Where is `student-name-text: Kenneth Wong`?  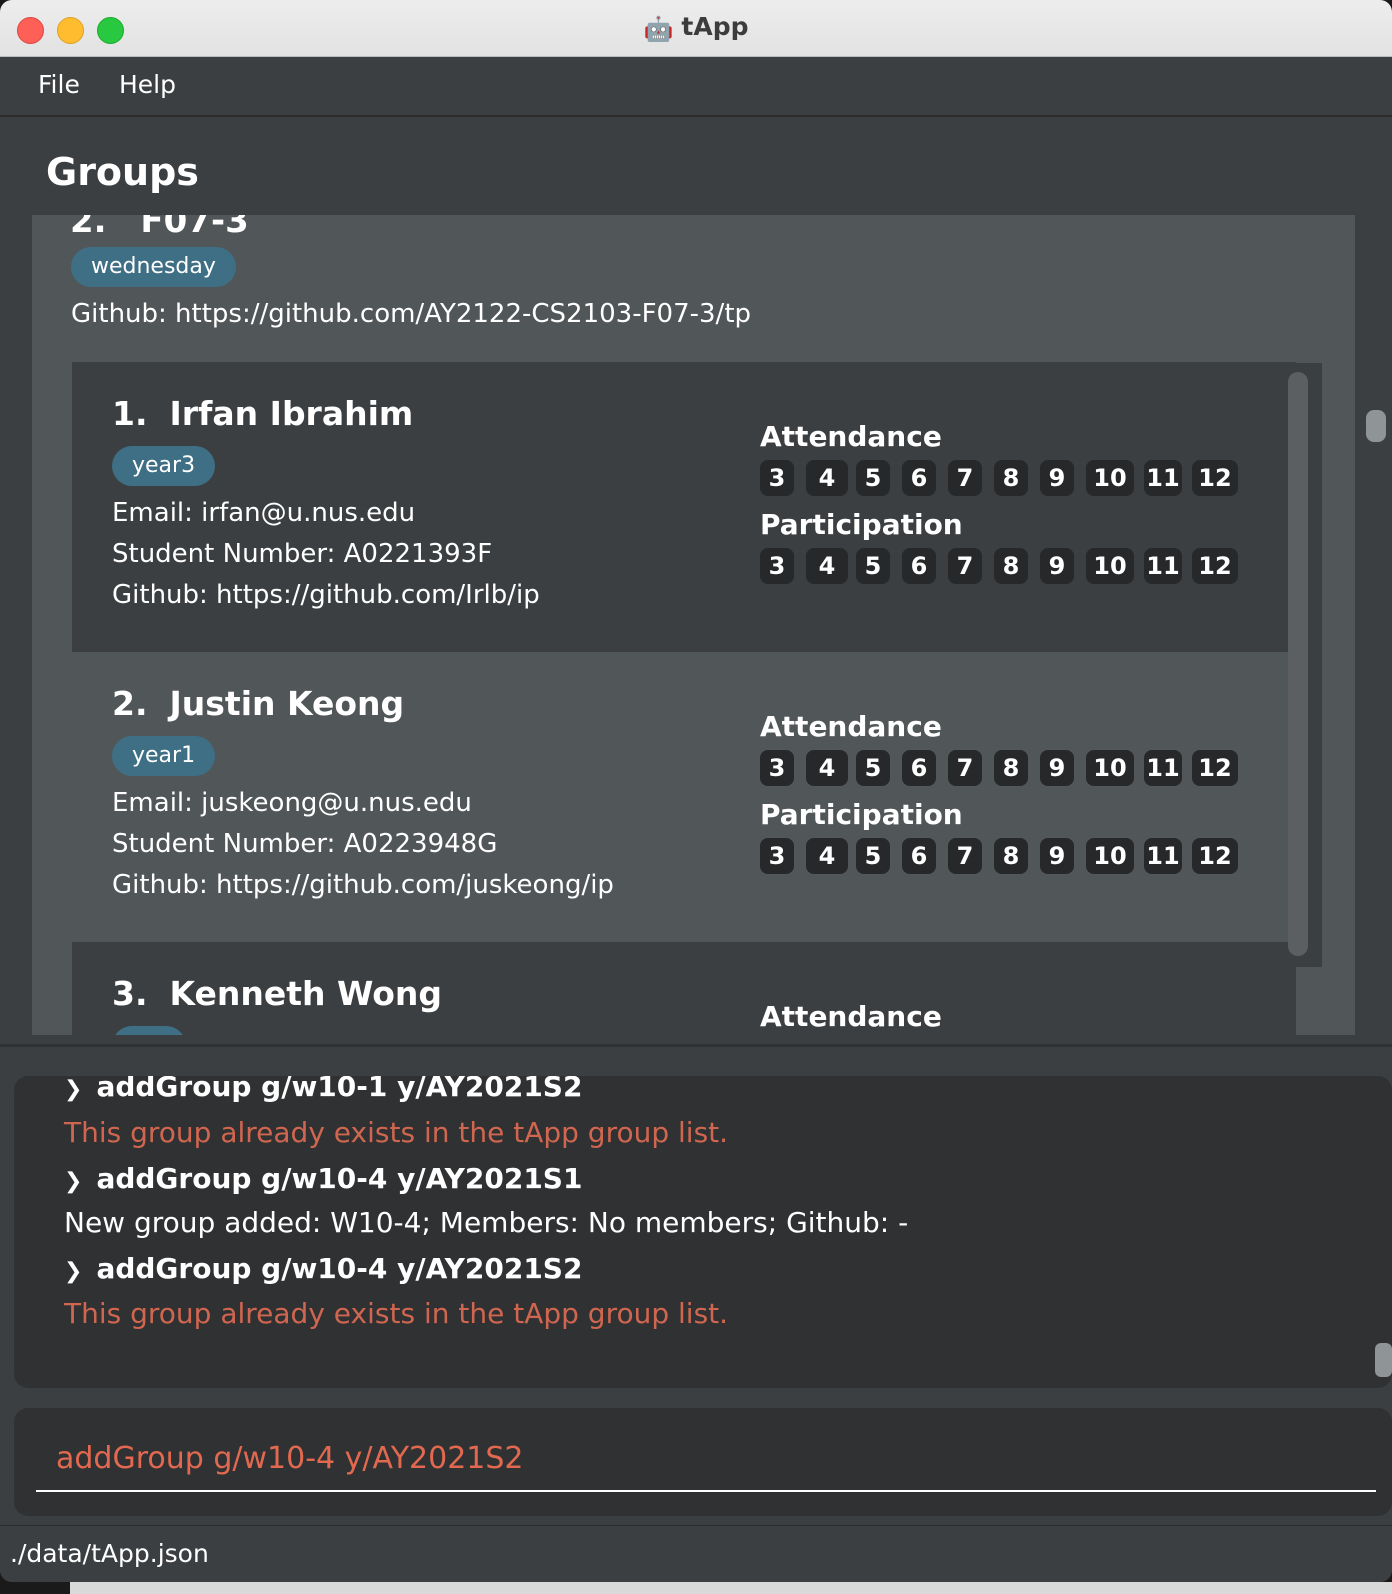
student-name-text: Kenneth Wong is located at coordinates (306, 993).